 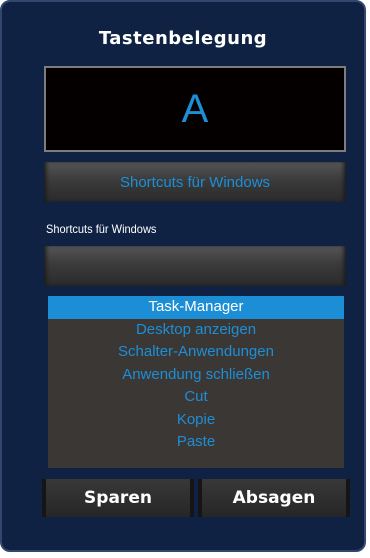 What do you see at coordinates (196, 397) in the screenshot?
I see `list-item: Cut` at bounding box center [196, 397].